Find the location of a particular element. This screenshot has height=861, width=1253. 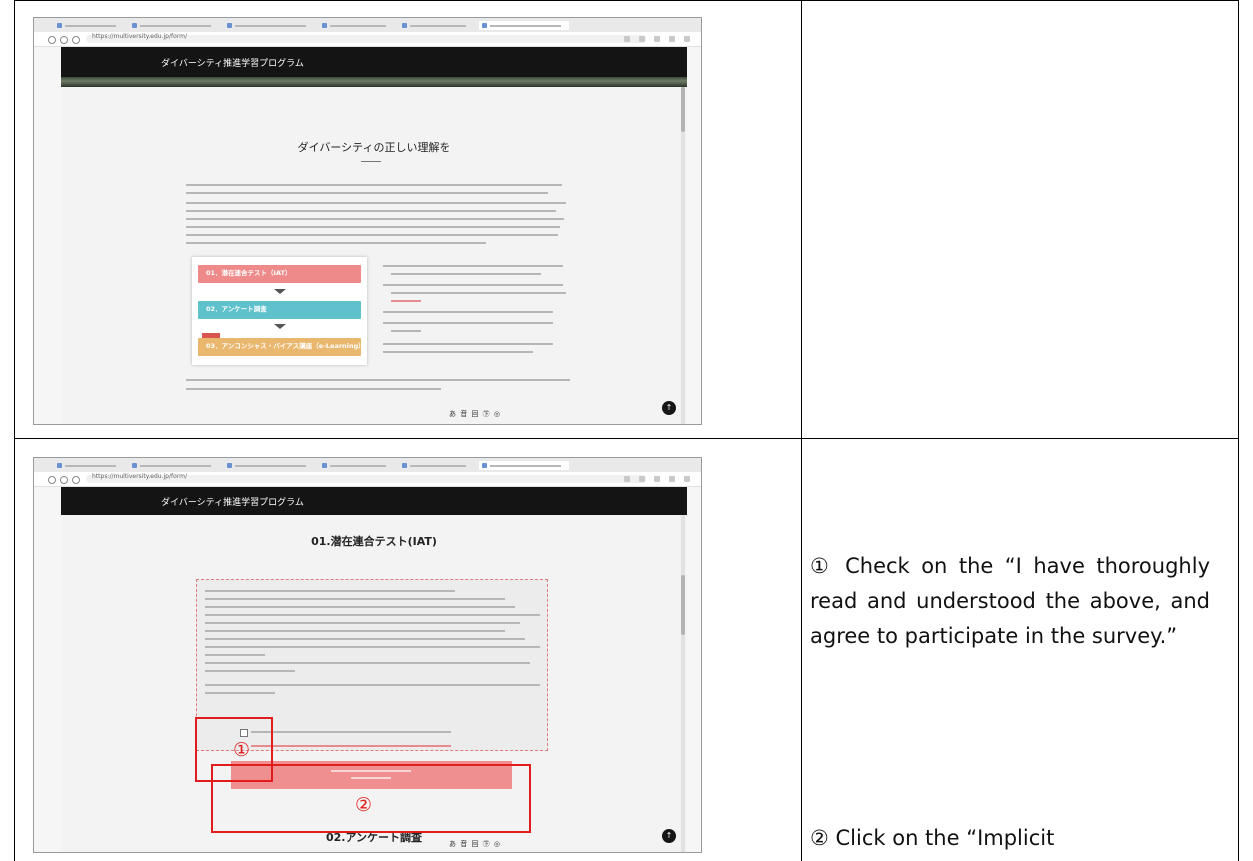

consent-label-line is located at coordinates (351, 732).